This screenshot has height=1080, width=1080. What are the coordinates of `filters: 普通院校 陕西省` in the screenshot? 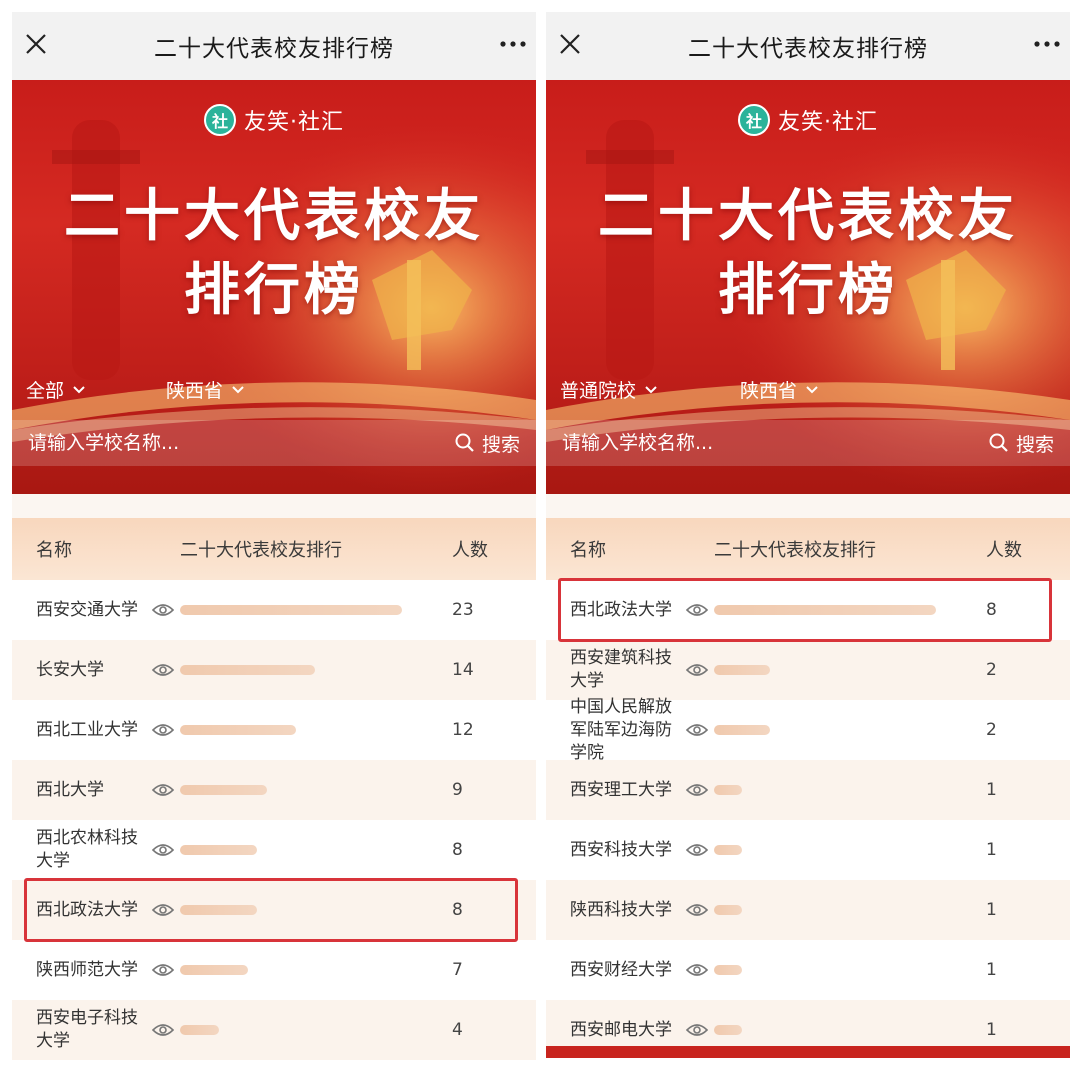 It's located at (808, 389).